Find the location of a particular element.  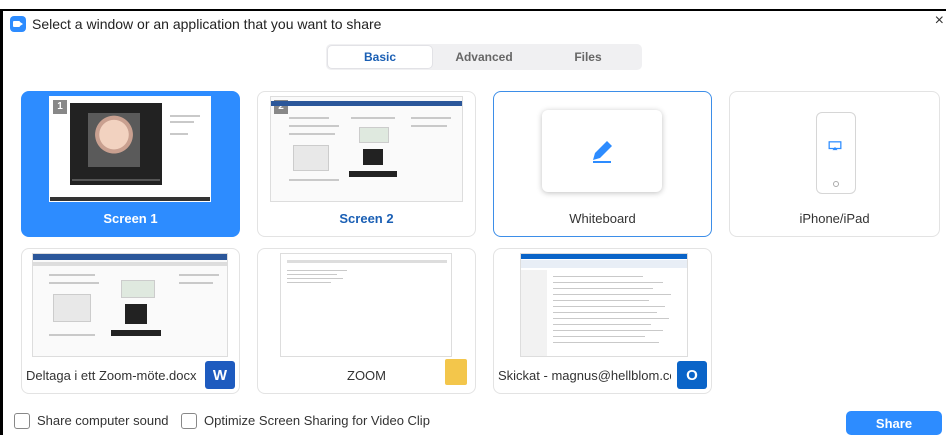

share-card-zoom-folder: ZOOM is located at coordinates (366, 321).